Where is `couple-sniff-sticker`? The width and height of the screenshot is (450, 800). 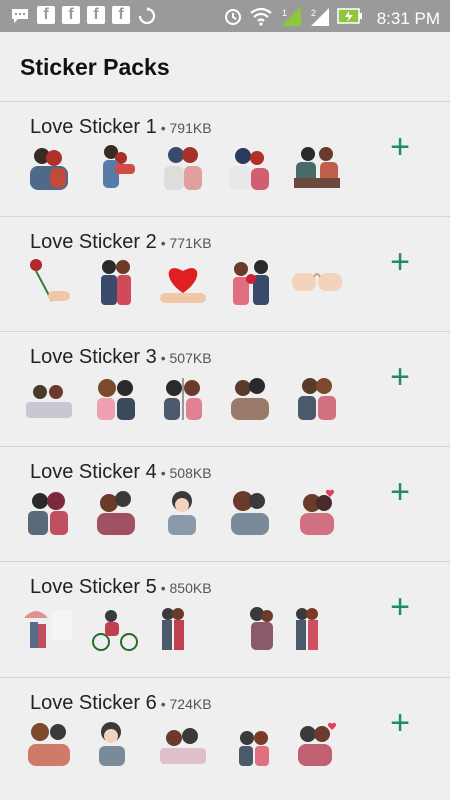 couple-sniff-sticker is located at coordinates (116, 399).